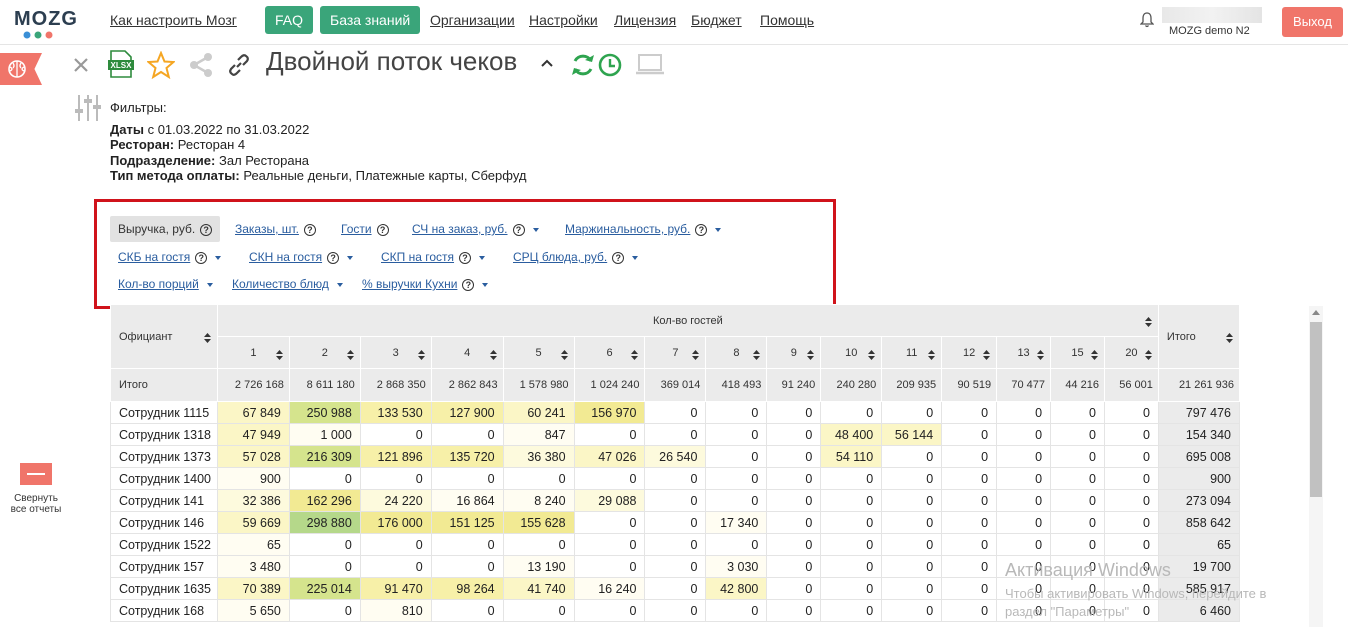 The image size is (1348, 627). What do you see at coordinates (794, 352) in the screenshot?
I see `guests-col-9: 9` at bounding box center [794, 352].